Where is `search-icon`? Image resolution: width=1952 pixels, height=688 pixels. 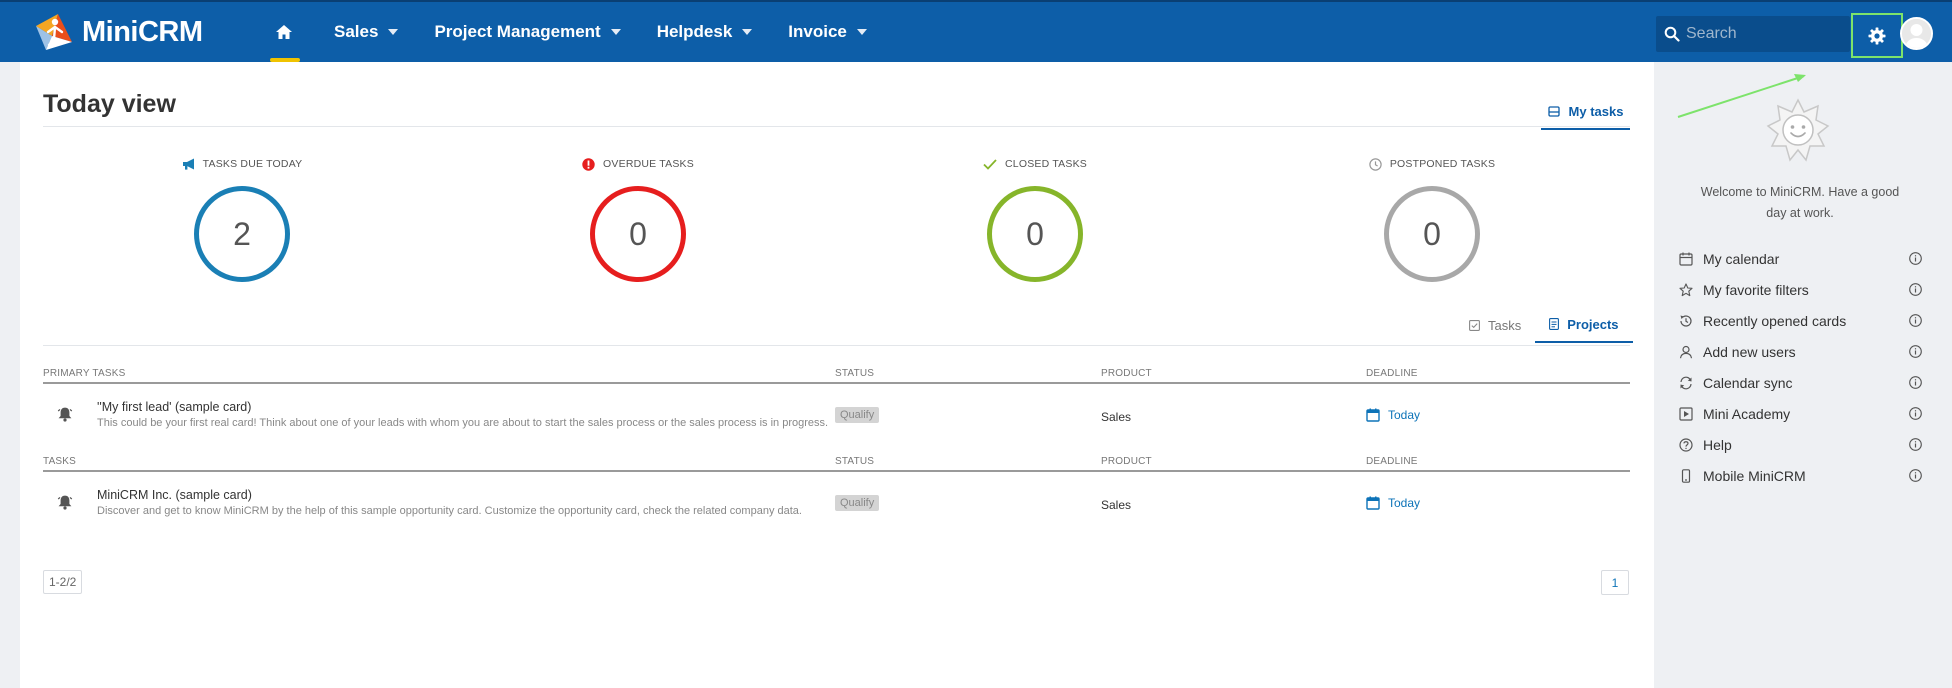
search-icon is located at coordinates (1672, 34).